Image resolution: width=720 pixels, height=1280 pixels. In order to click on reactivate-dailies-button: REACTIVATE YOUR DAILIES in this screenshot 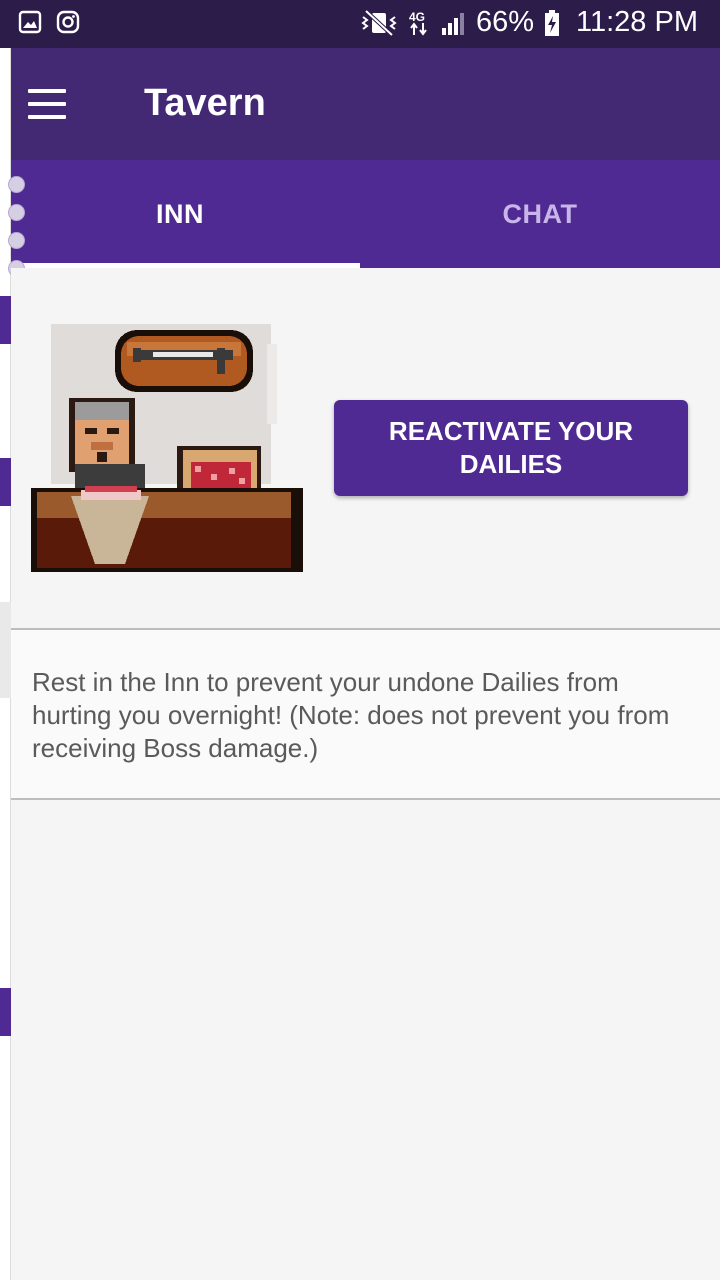, I will do `click(511, 448)`.